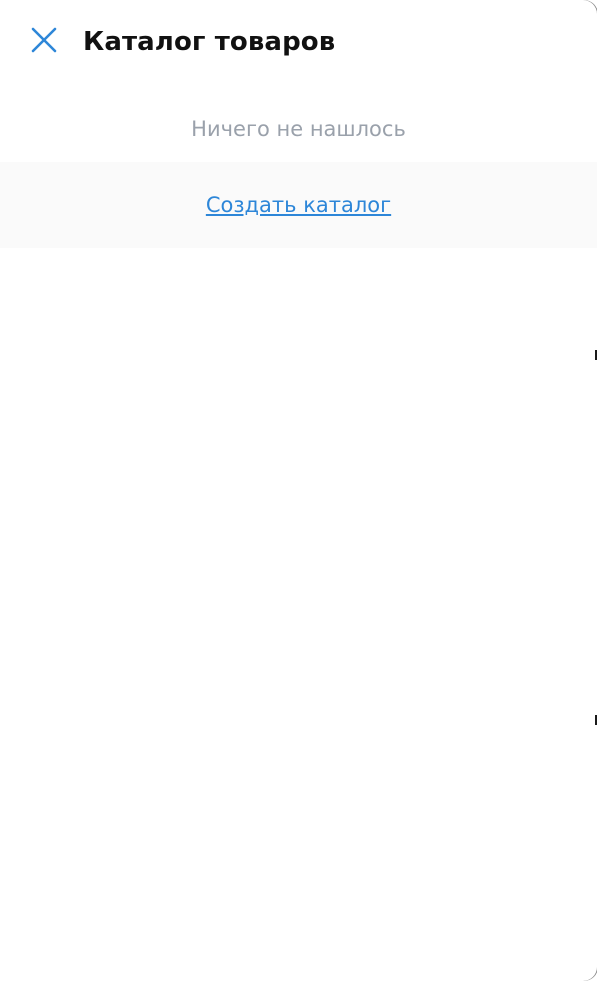  Describe the element at coordinates (298, 129) in the screenshot. I see `empty-state-message: Ничего не нашлось` at that location.